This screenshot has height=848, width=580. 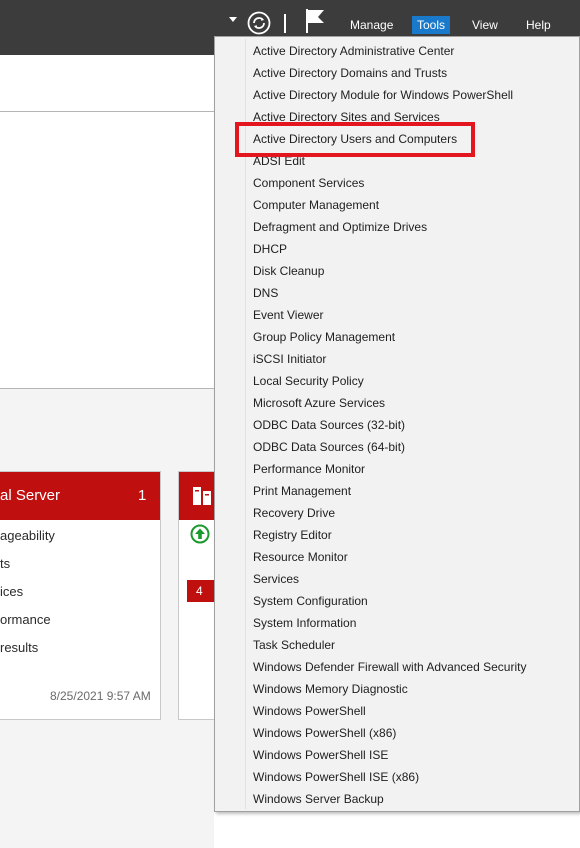 I want to click on menu-help: Help, so click(x=538, y=25).